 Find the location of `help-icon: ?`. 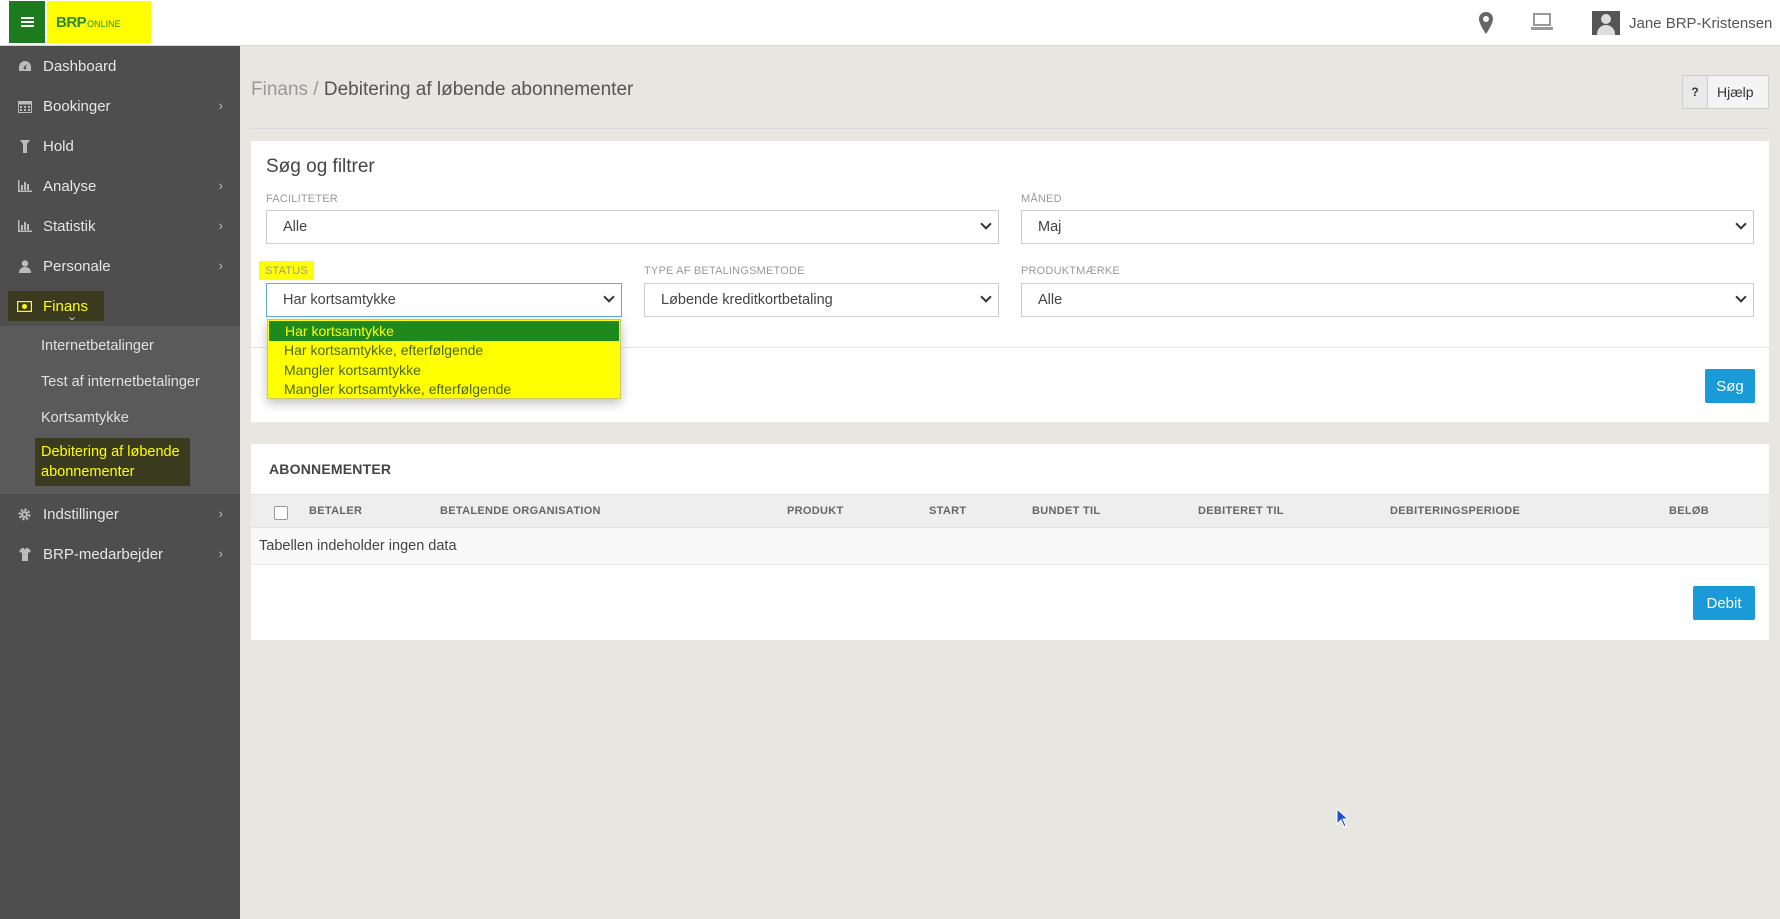

help-icon: ? is located at coordinates (1695, 92).